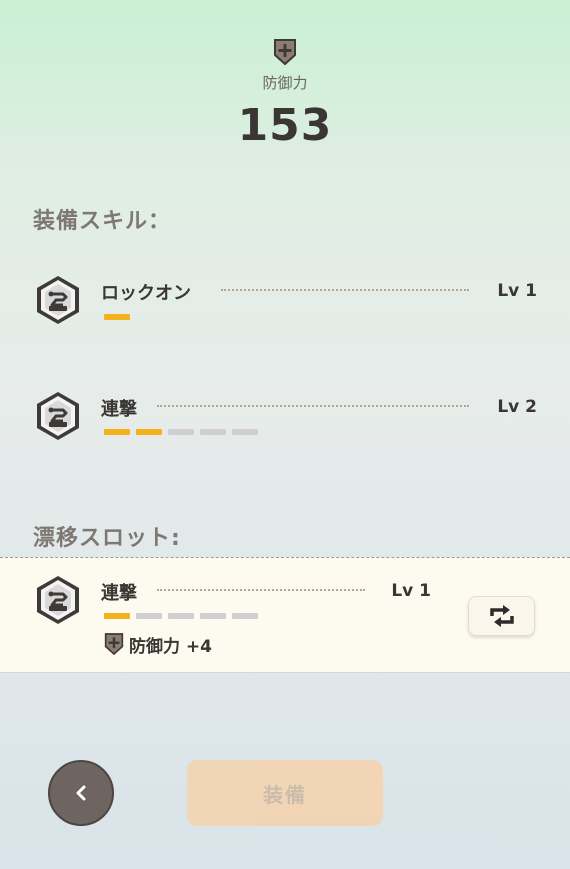  Describe the element at coordinates (146, 293) in the screenshot. I see `skill-name: ロックオン` at that location.